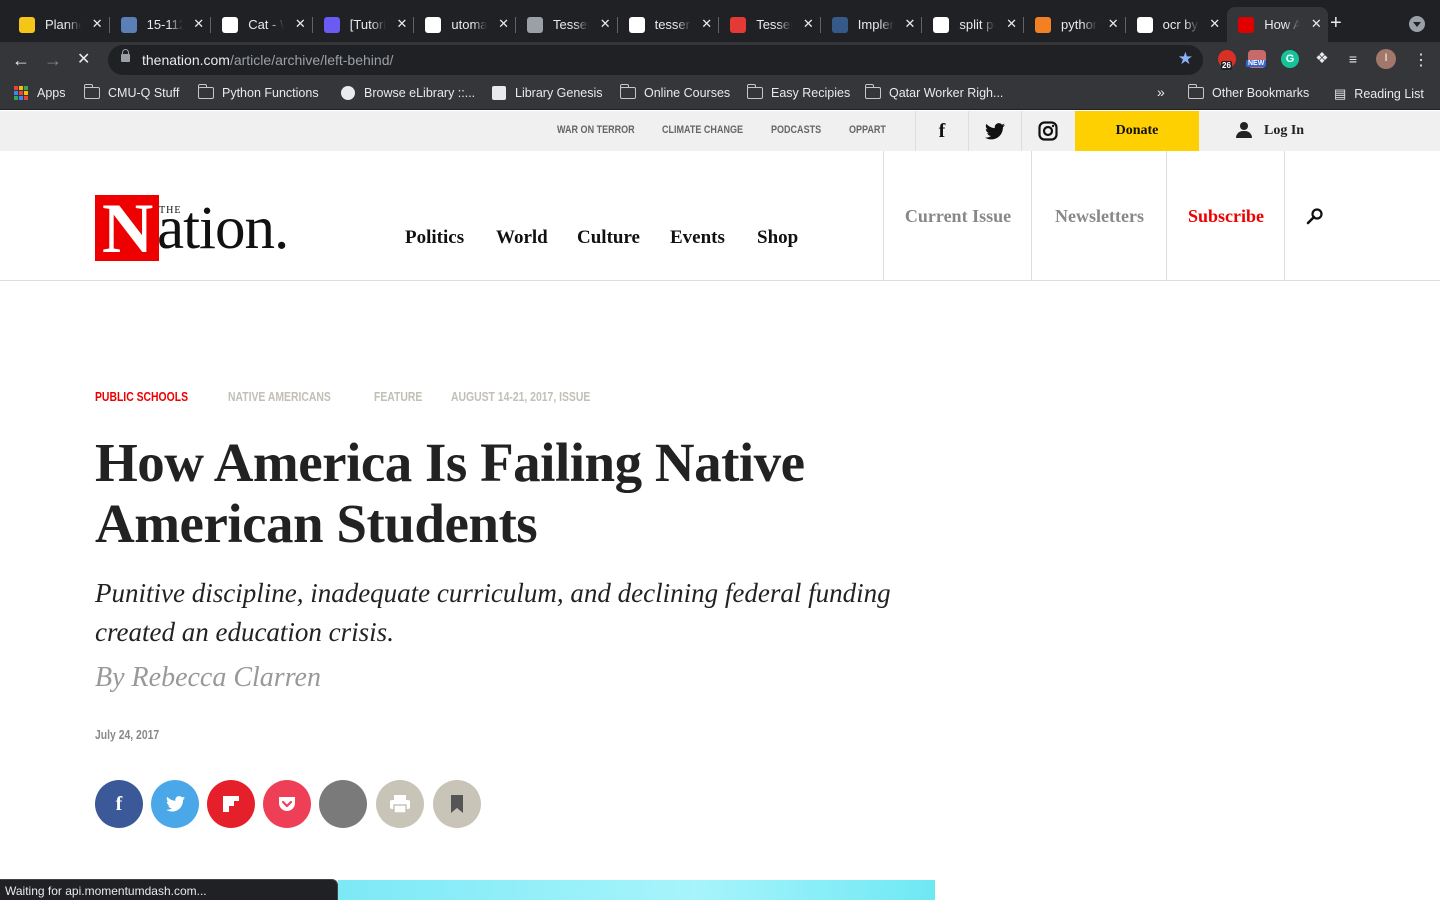 The image size is (1440, 900). Describe the element at coordinates (91, 91) in the screenshot. I see `folder-icon` at that location.